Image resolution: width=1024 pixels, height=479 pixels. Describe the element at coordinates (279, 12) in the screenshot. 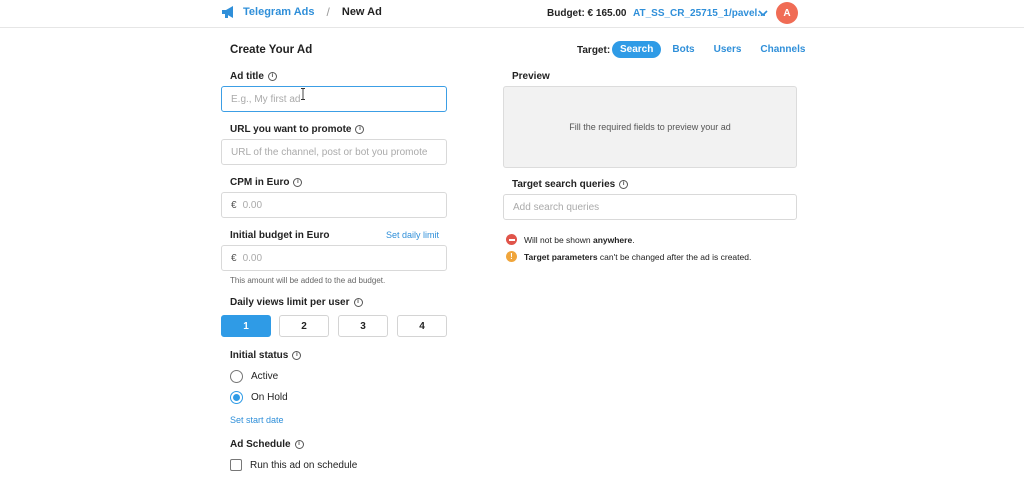

I see `brand-link: Telegram Ads` at that location.